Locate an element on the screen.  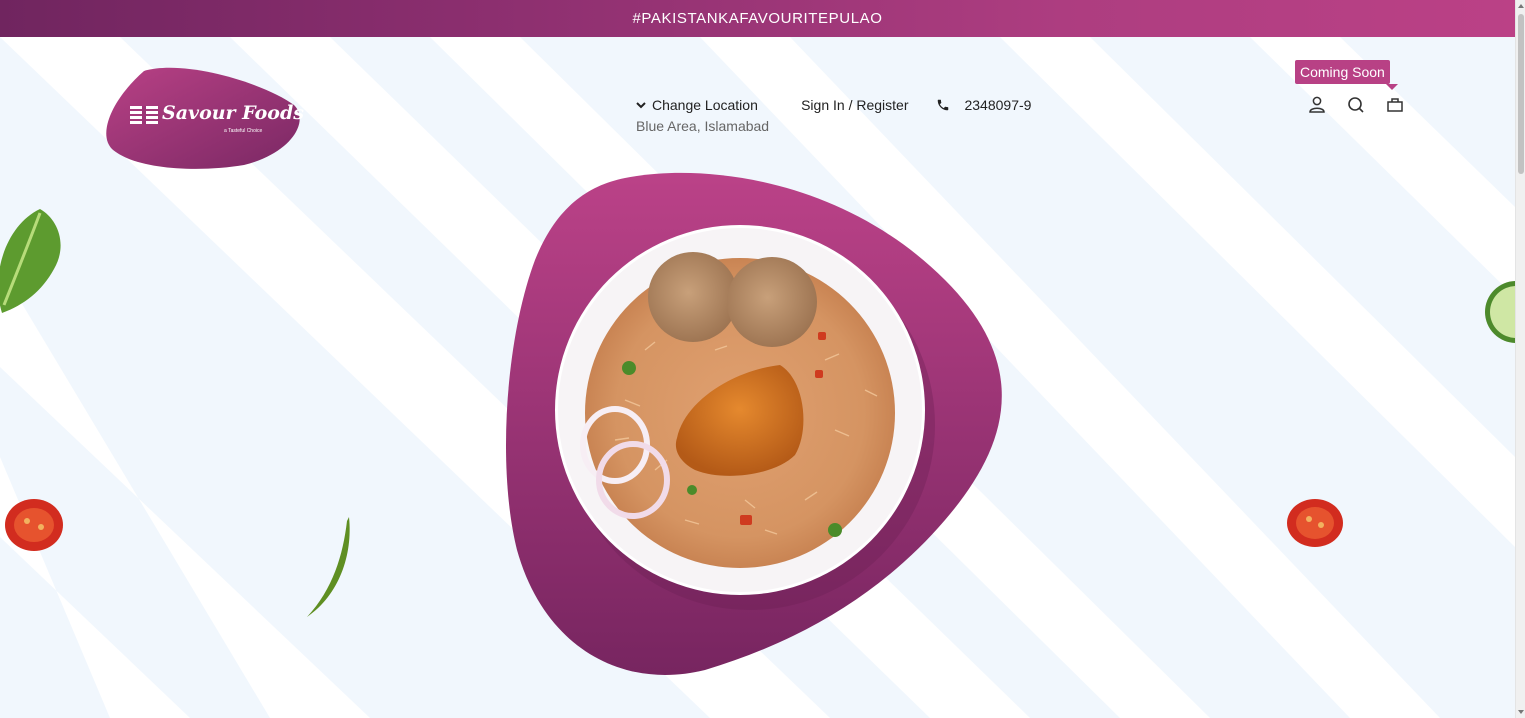
phone-number: 2348097-9 is located at coordinates (998, 105).